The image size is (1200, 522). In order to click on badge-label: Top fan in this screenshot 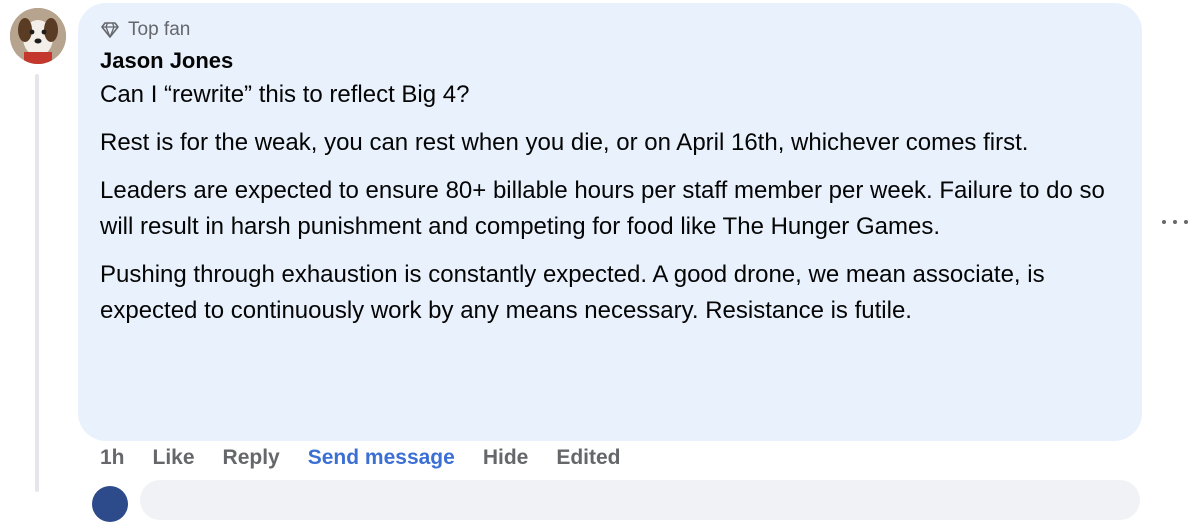, I will do `click(159, 29)`.